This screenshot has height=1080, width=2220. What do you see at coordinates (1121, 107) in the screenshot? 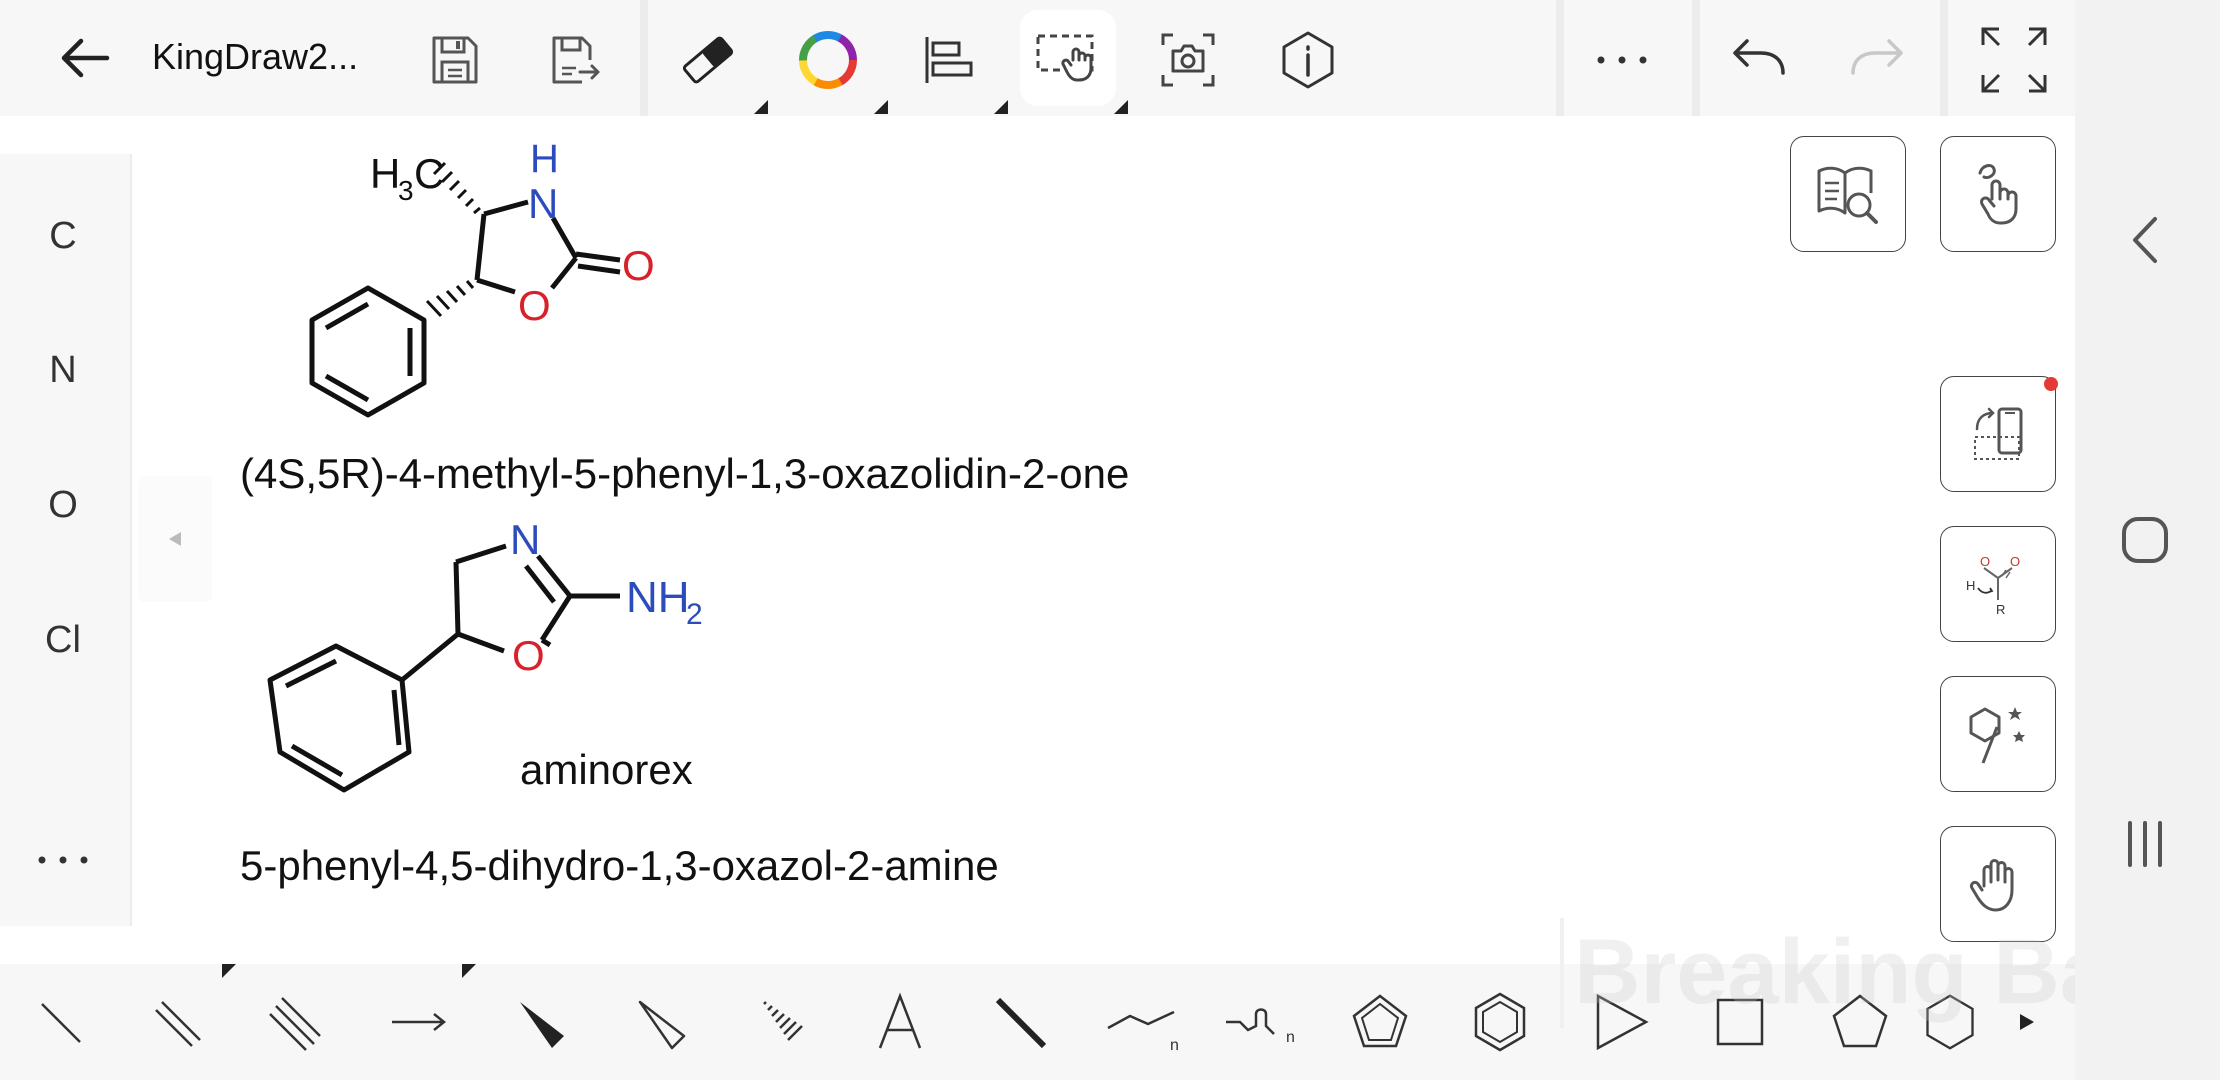
I see `select-dropdown-icon` at bounding box center [1121, 107].